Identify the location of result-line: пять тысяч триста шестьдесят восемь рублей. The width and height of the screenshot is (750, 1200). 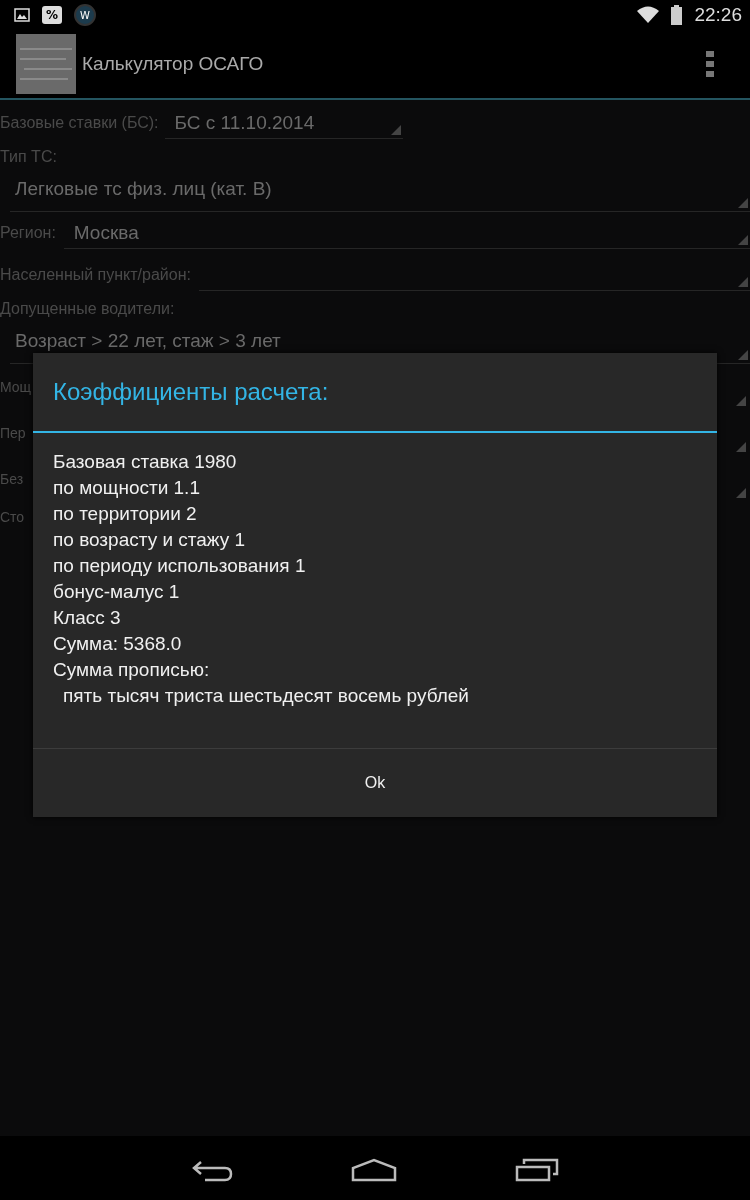
(266, 696).